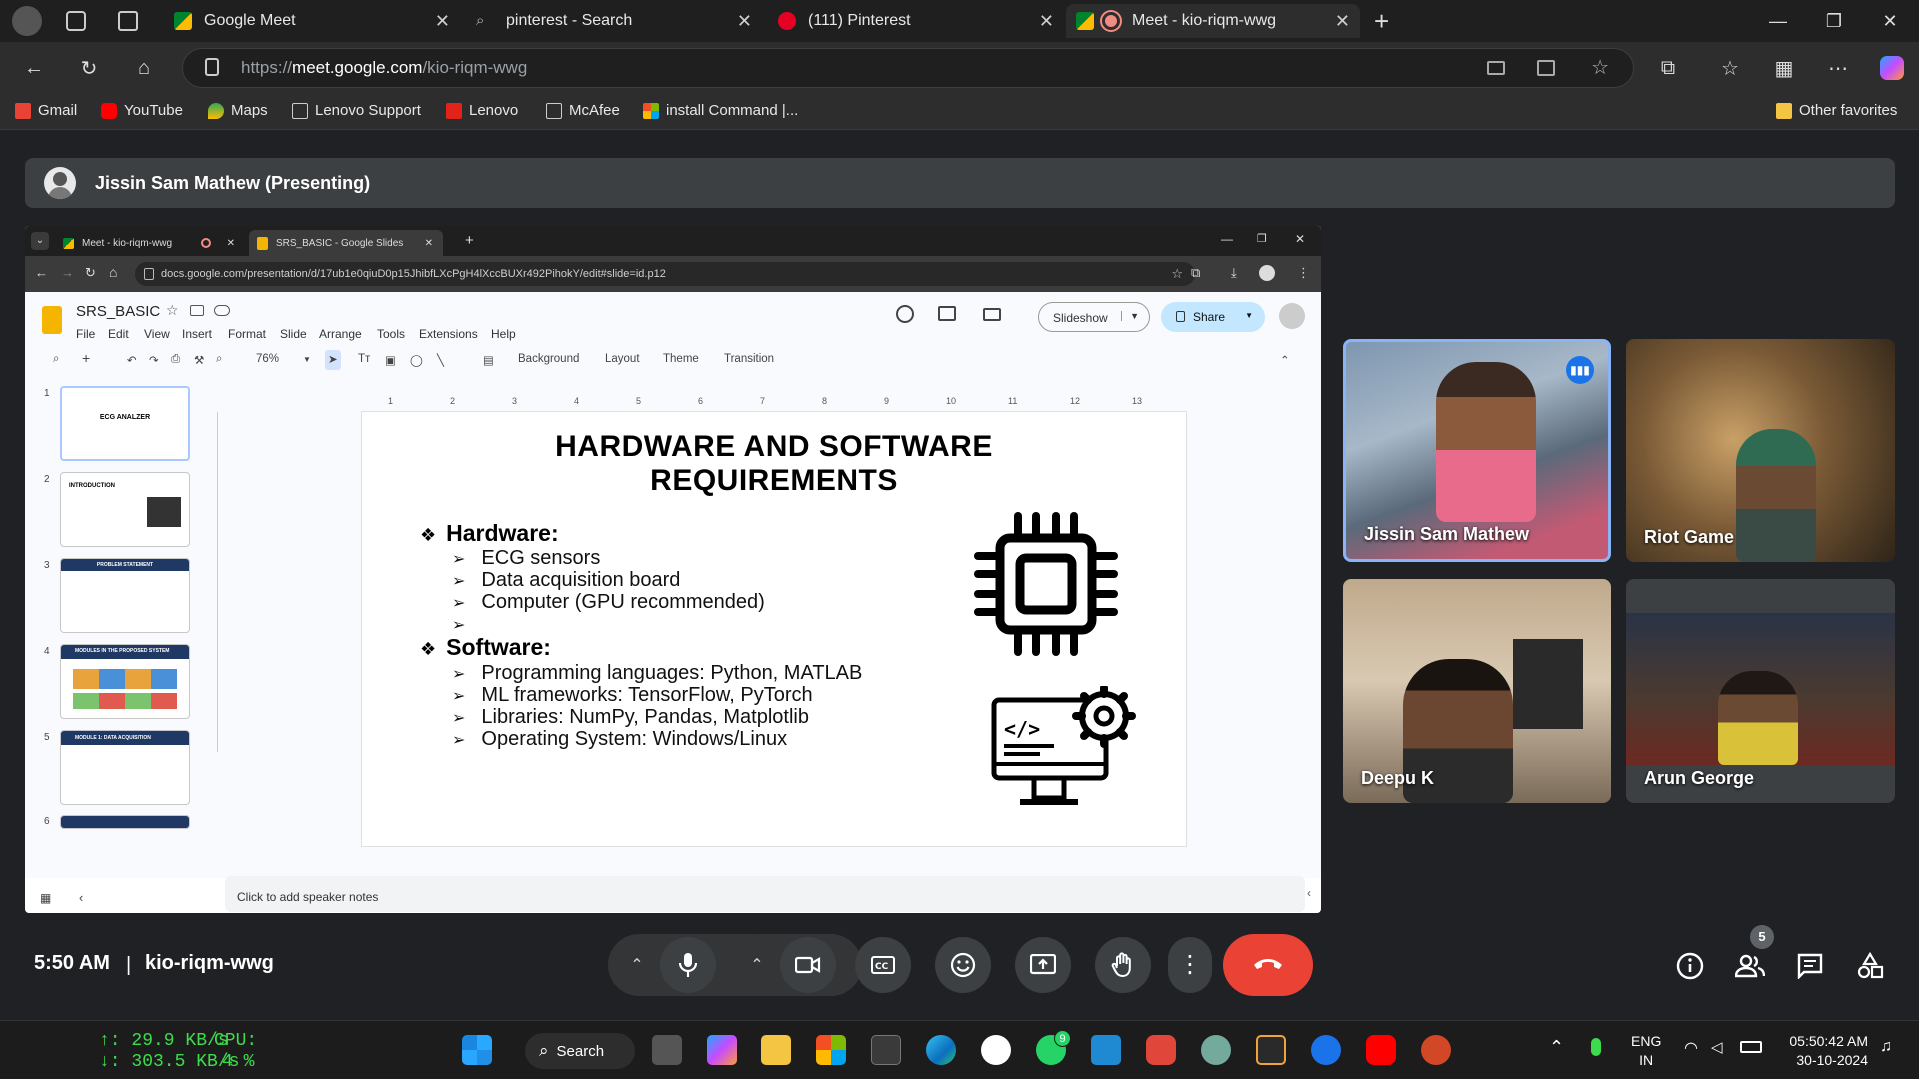  What do you see at coordinates (1596, 1047) in the screenshot?
I see `microphone-tray-icon` at bounding box center [1596, 1047].